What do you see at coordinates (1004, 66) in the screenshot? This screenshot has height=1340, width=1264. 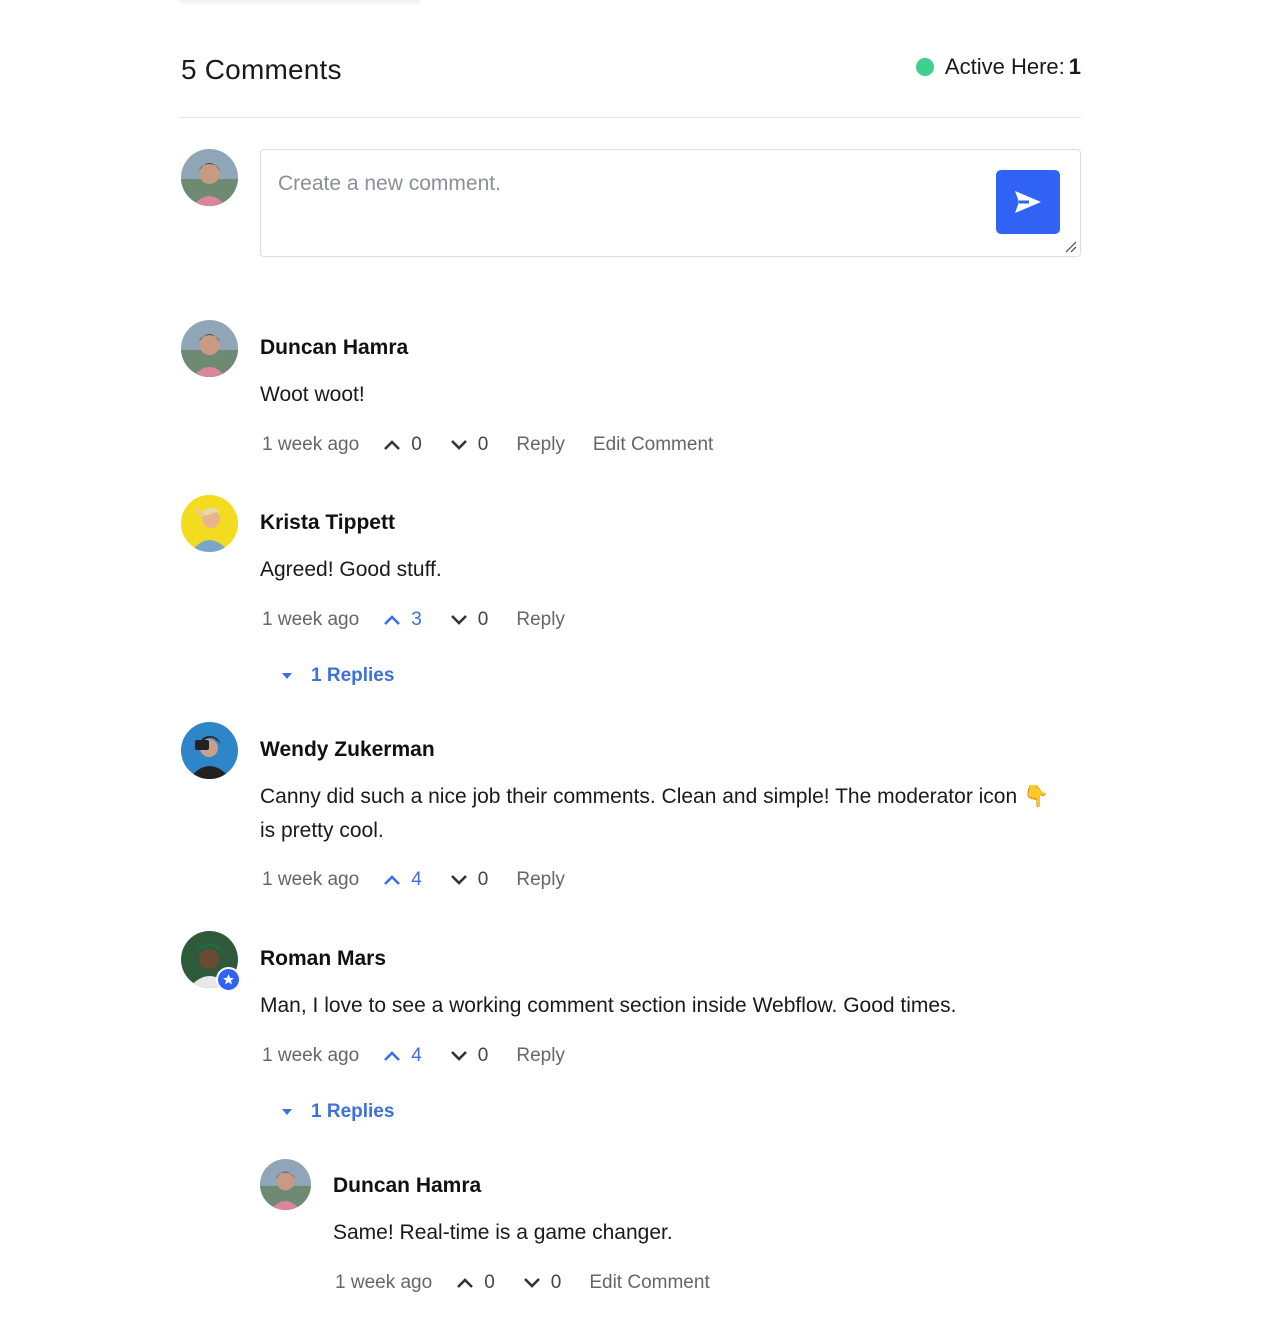 I see `active-label: Active Here:` at bounding box center [1004, 66].